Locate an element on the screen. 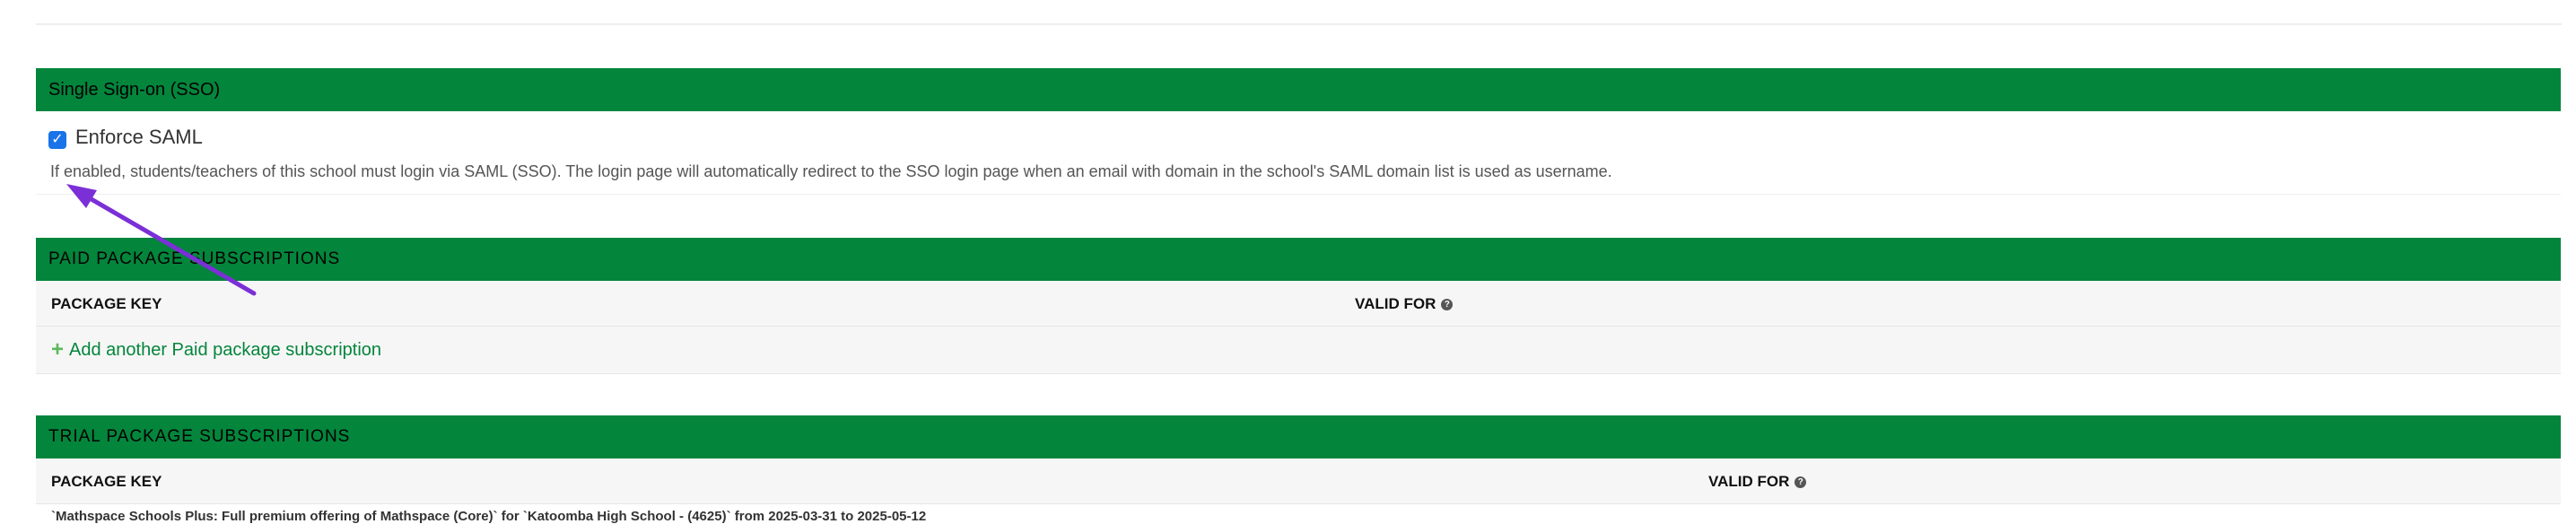 This screenshot has width=2576, height=524. trial-subscriptions-header: TRIAL PACKAGE SUBSCRIPTIONS is located at coordinates (1299, 437).